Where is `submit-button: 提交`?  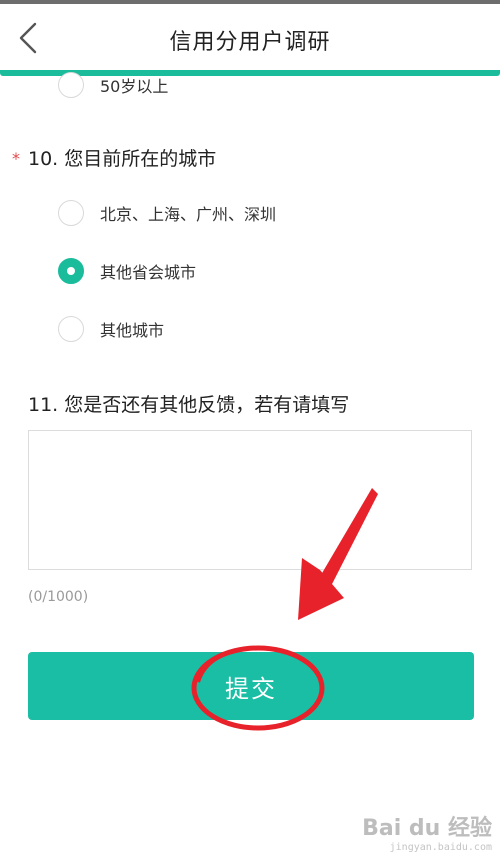 submit-button: 提交 is located at coordinates (251, 686).